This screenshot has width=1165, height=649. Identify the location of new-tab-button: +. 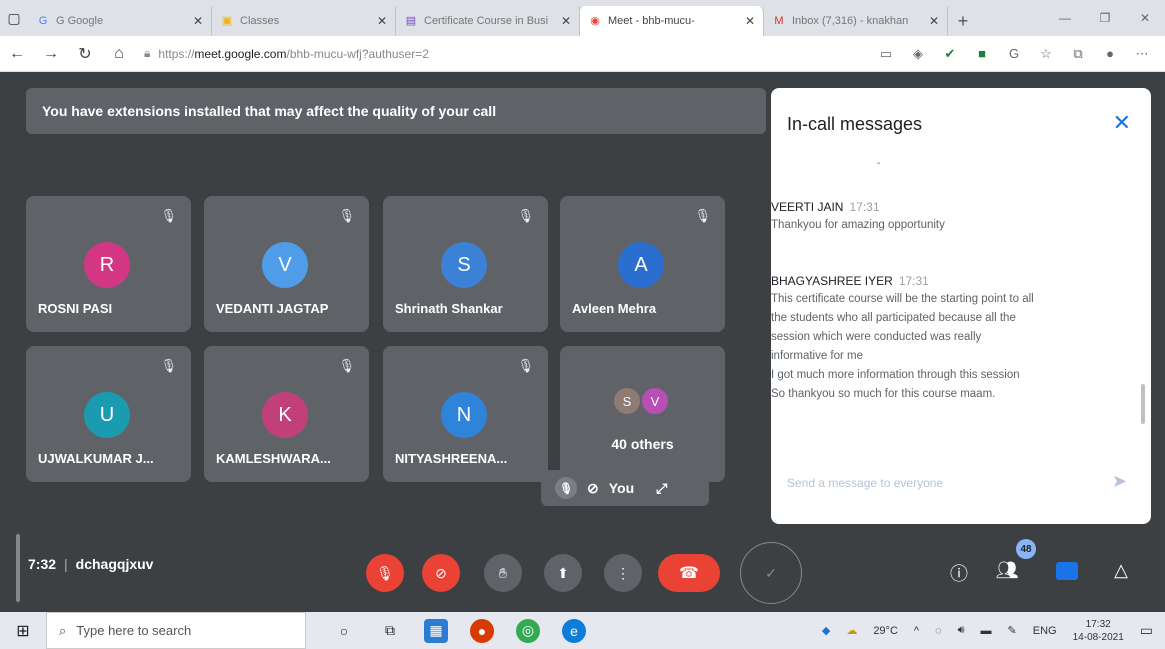
(963, 21).